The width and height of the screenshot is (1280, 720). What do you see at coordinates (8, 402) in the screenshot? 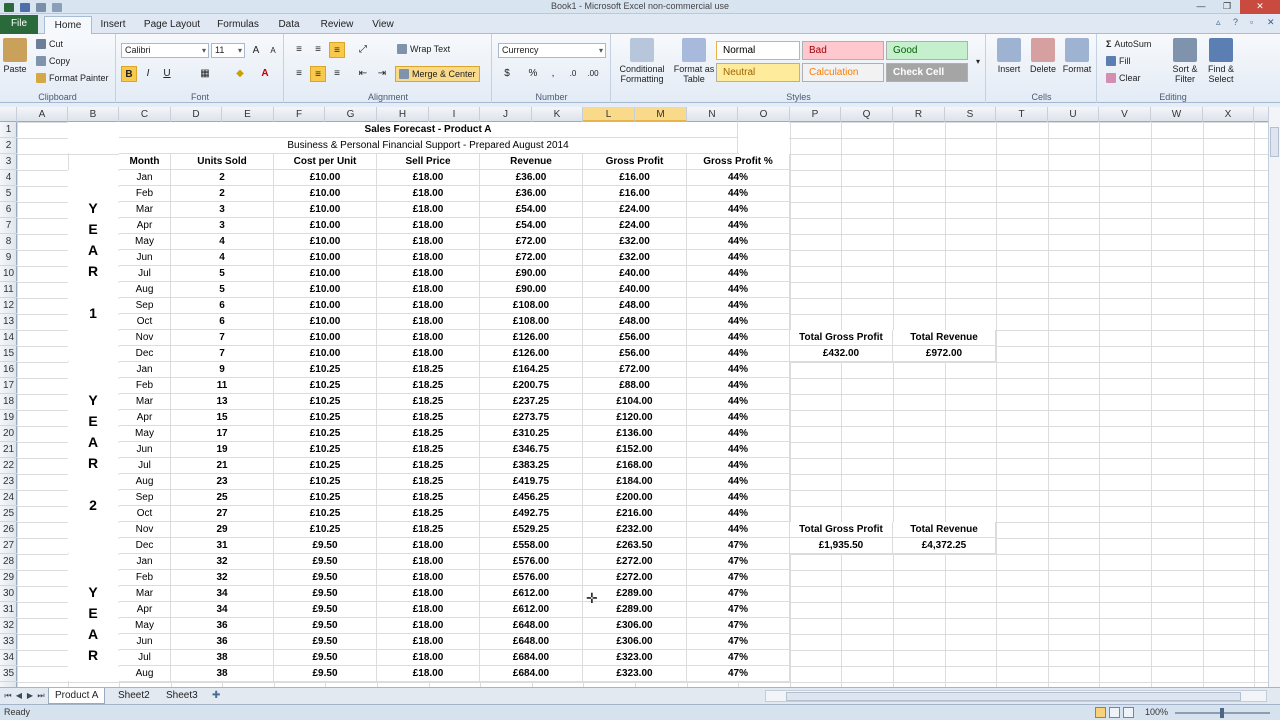
I see `row-header: 18` at bounding box center [8, 402].